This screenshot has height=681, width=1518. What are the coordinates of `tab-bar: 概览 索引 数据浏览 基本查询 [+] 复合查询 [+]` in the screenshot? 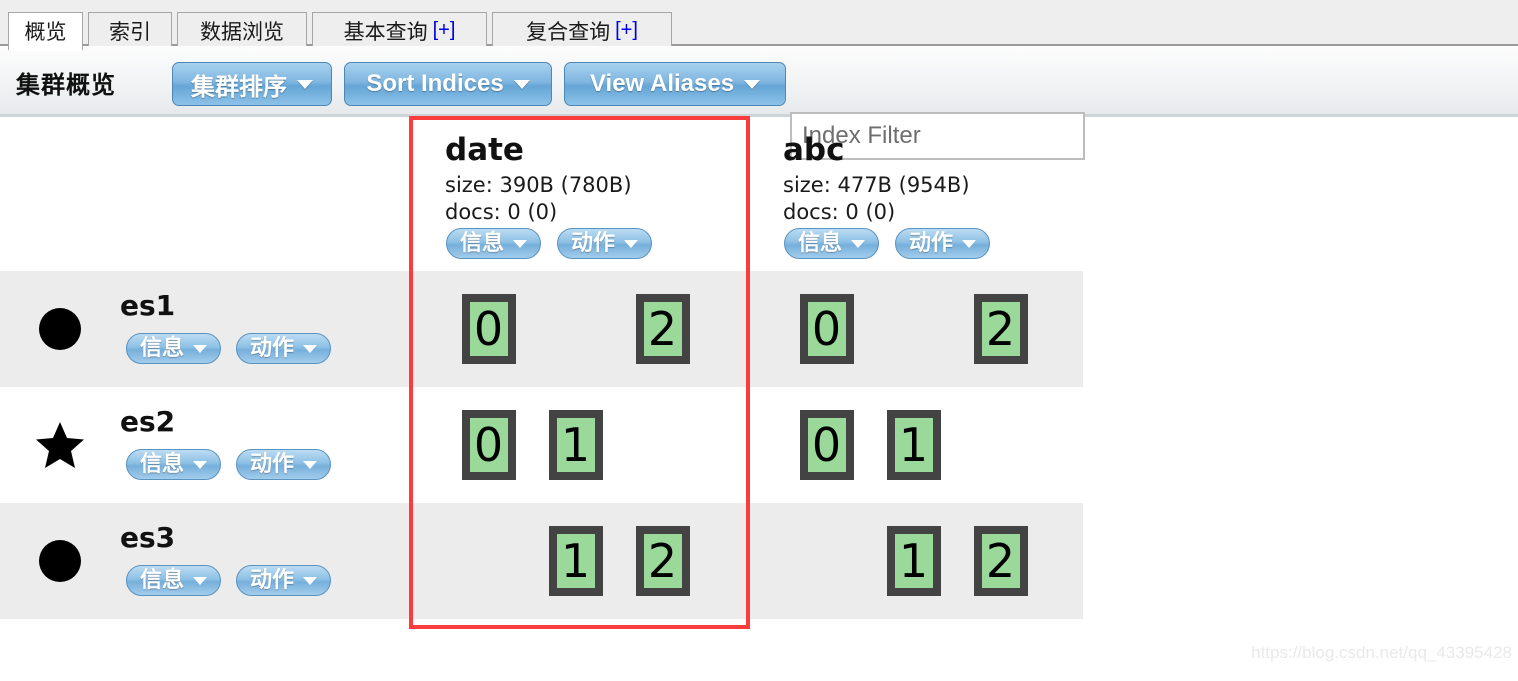 It's located at (759, 30).